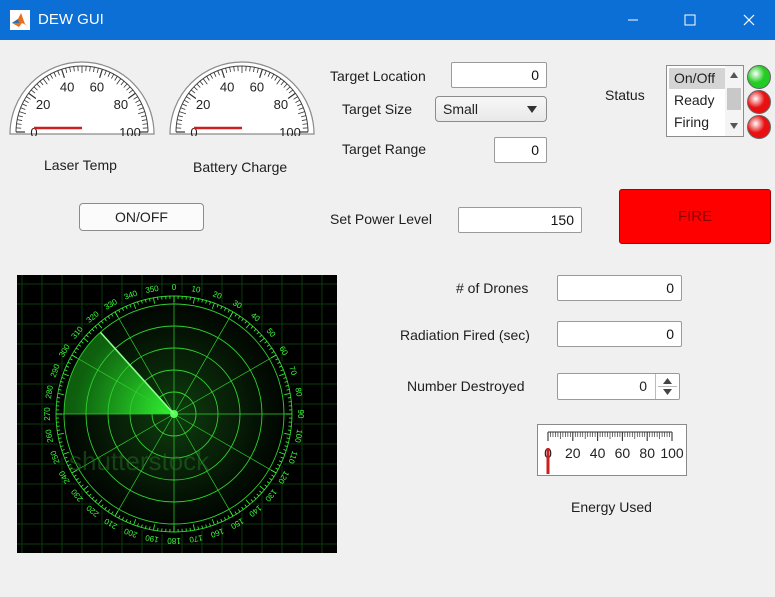 This screenshot has width=775, height=597. What do you see at coordinates (520, 150) in the screenshot?
I see `target-range-field: 0` at bounding box center [520, 150].